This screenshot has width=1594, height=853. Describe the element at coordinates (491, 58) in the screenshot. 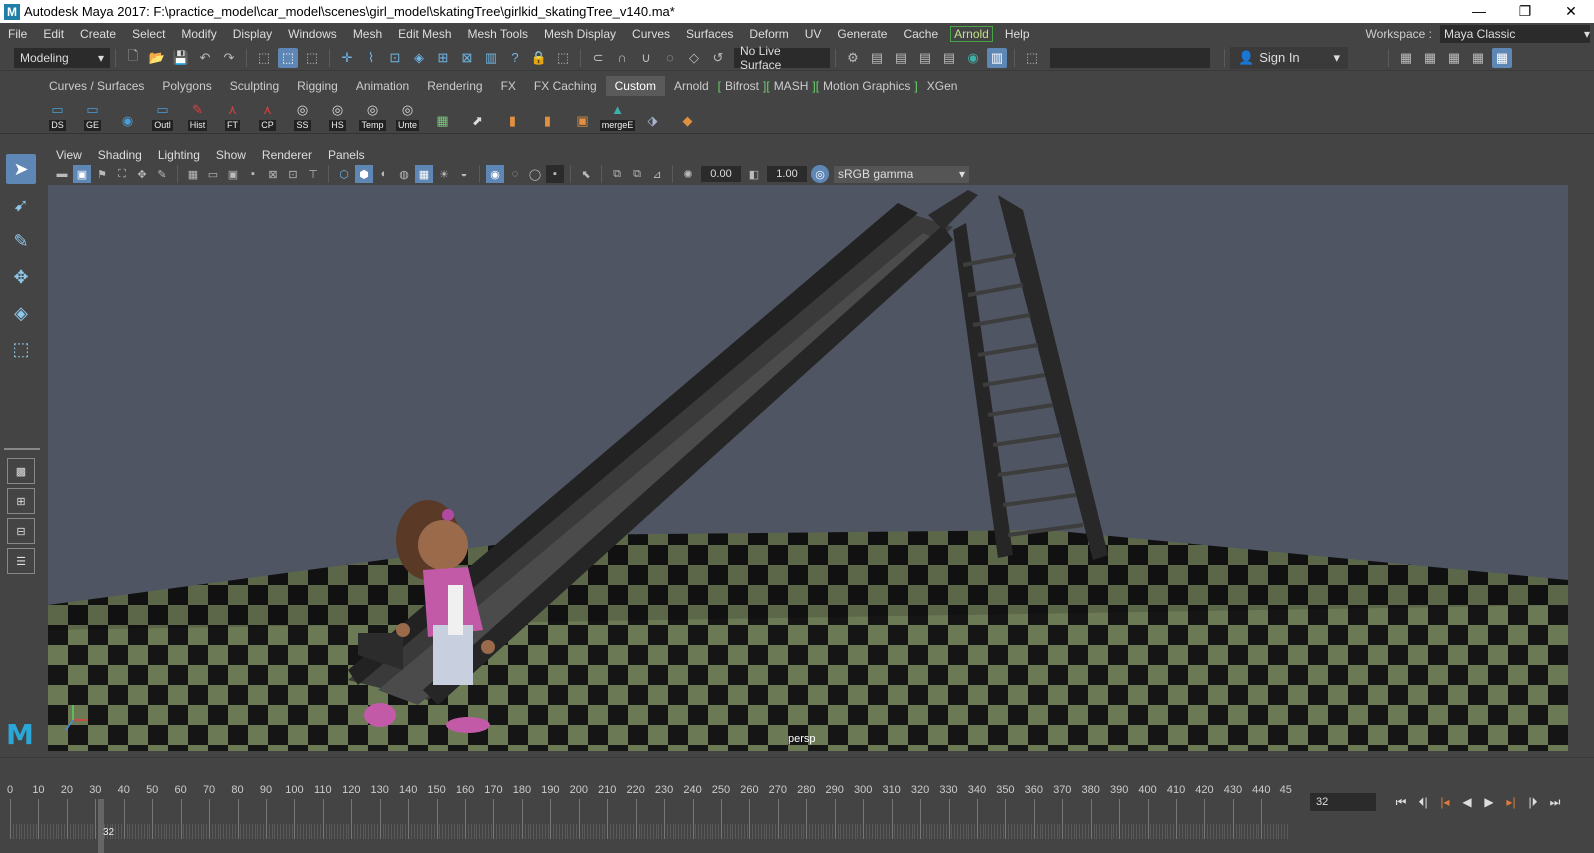

I see `snap-vertex-icon: ▥` at that location.